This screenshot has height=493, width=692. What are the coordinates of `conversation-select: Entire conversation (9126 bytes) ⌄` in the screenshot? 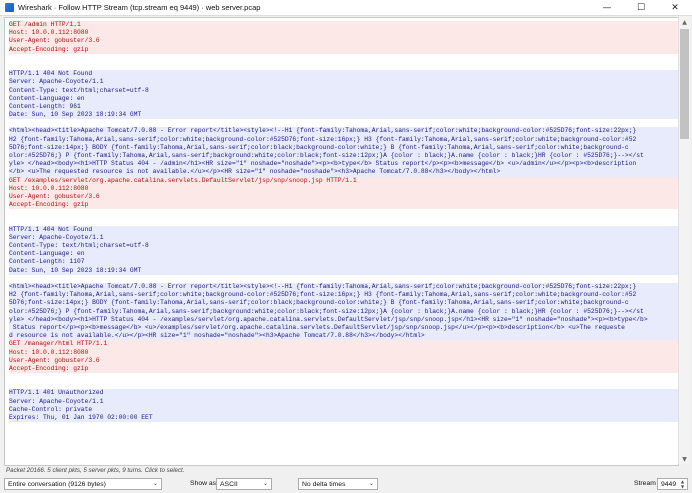 It's located at (83, 484).